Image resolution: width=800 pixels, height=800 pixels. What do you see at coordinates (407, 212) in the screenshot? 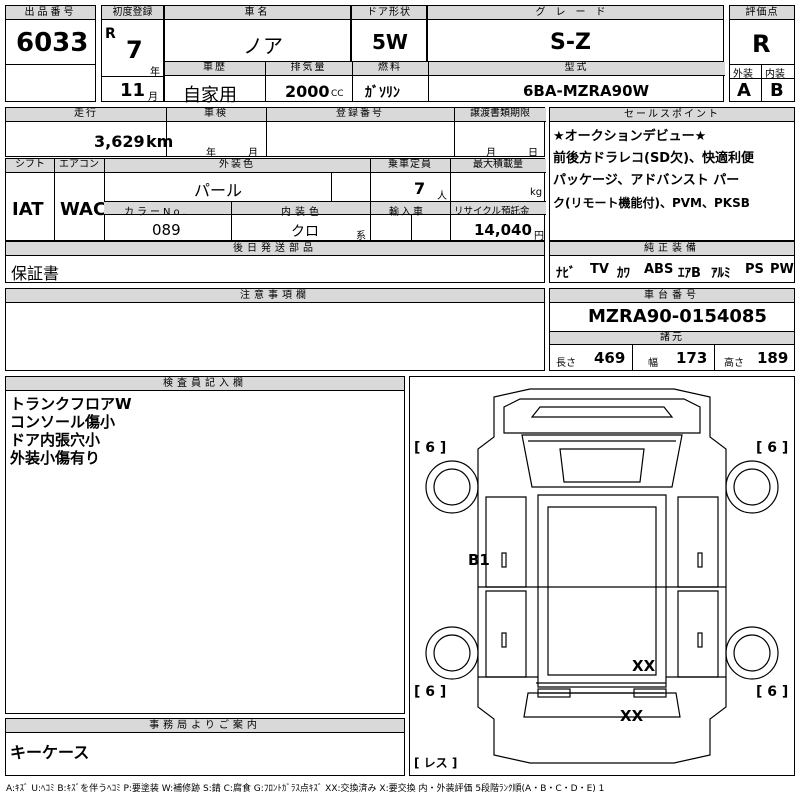
I see `import-label: 輸入車` at bounding box center [407, 212].